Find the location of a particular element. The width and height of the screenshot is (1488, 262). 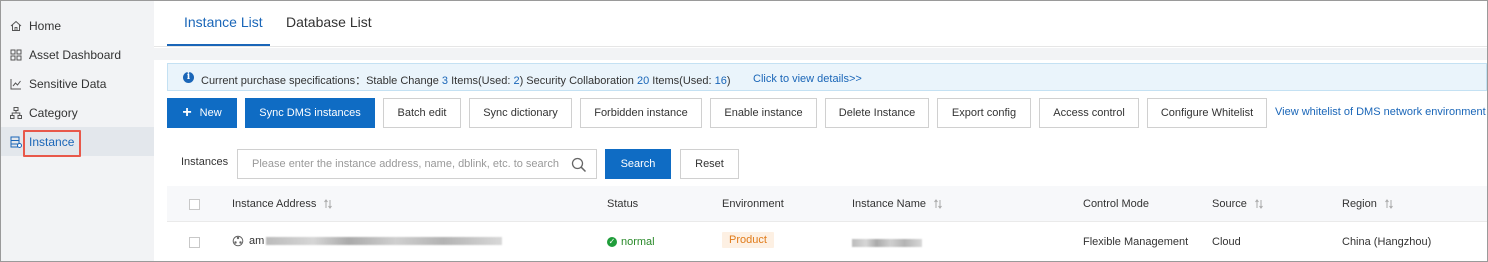

column-header-status: Status is located at coordinates (623, 204).